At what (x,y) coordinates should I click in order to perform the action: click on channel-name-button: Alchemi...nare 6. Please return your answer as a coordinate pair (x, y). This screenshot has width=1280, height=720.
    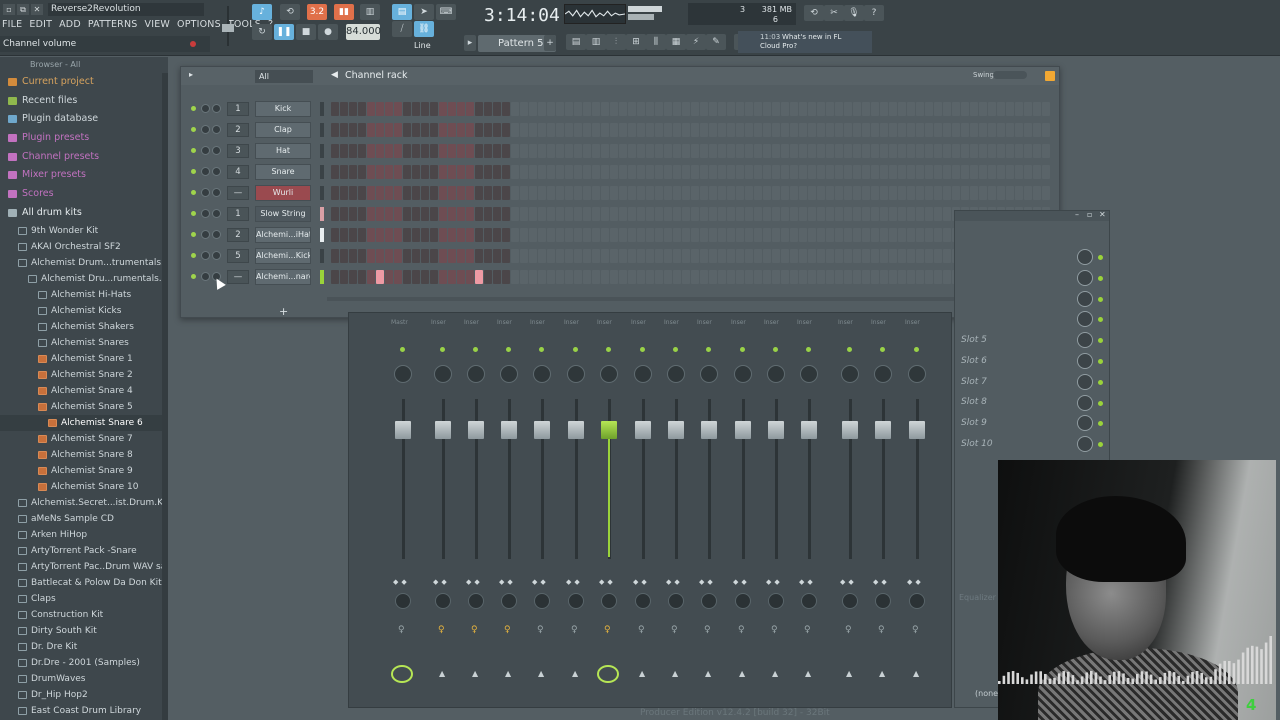
    Looking at the image, I should click on (283, 277).